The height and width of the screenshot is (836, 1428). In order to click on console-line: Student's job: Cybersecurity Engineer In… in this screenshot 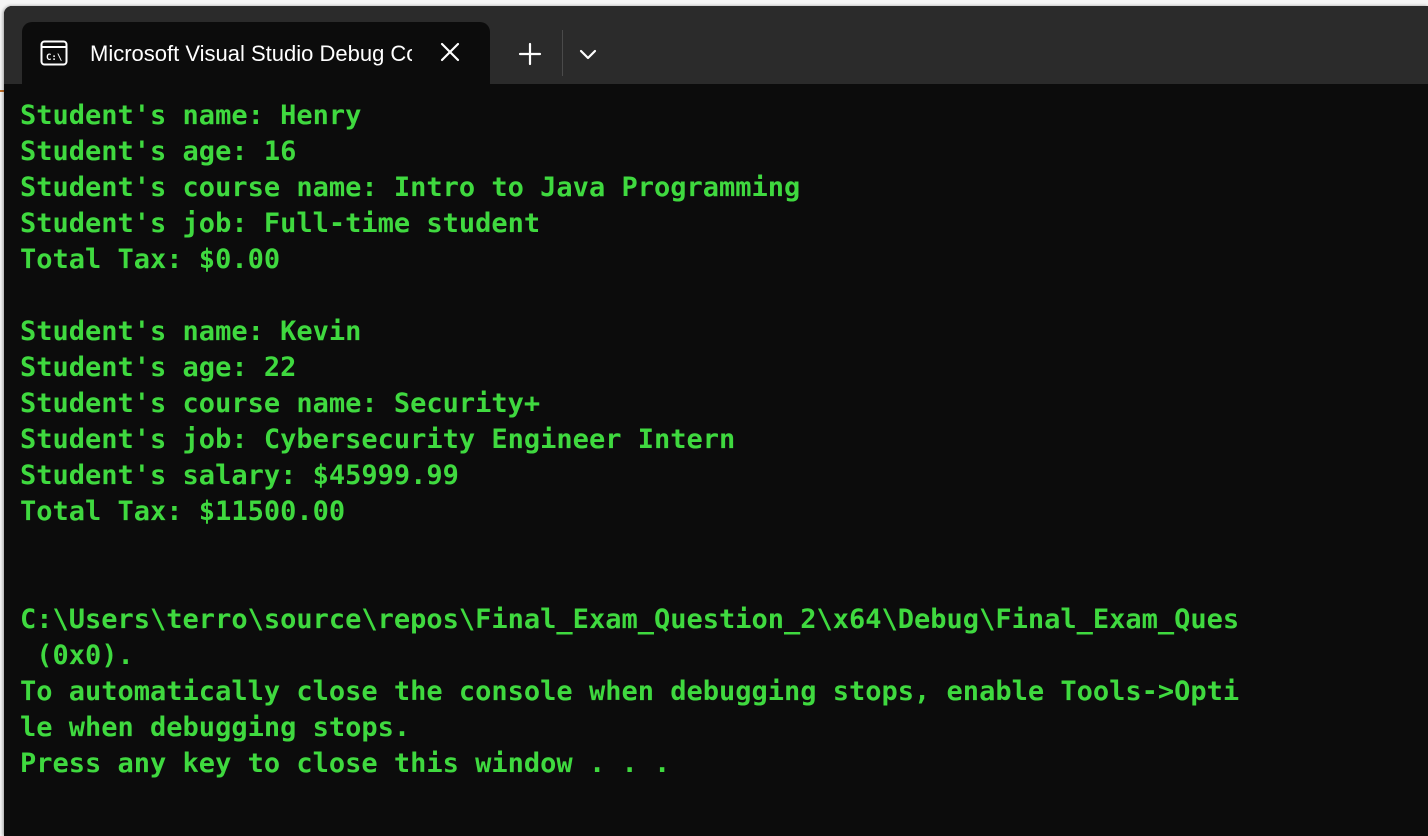, I will do `click(378, 439)`.